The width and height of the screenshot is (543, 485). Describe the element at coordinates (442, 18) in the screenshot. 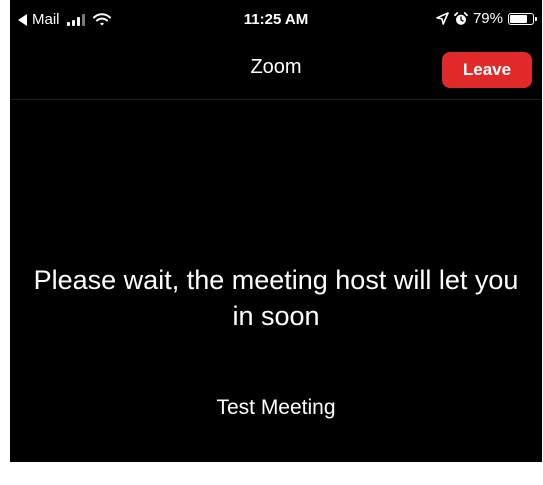

I see `location-arrow-icon` at that location.